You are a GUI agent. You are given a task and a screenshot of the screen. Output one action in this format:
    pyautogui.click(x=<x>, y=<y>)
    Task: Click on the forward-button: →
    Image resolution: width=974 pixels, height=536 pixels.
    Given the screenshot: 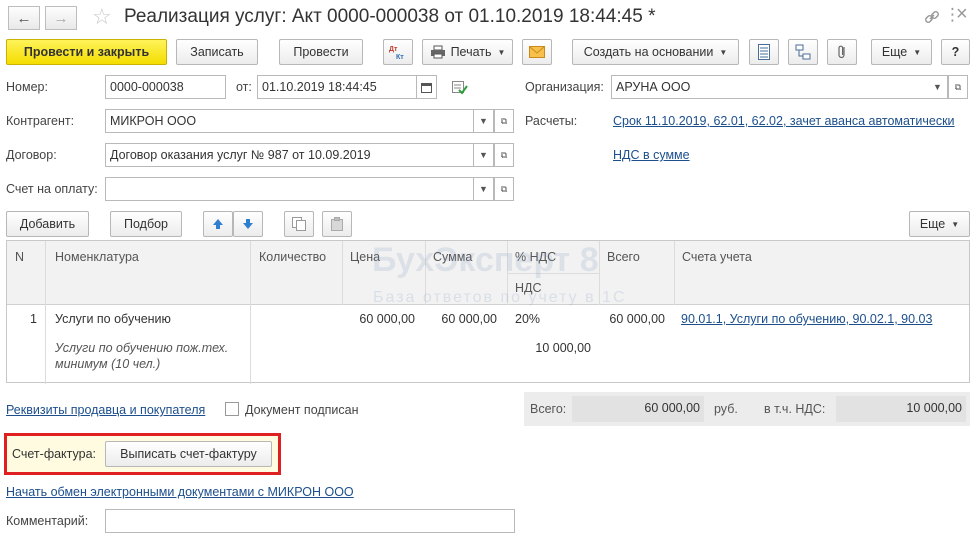 What is the action you would take?
    pyautogui.click(x=61, y=18)
    